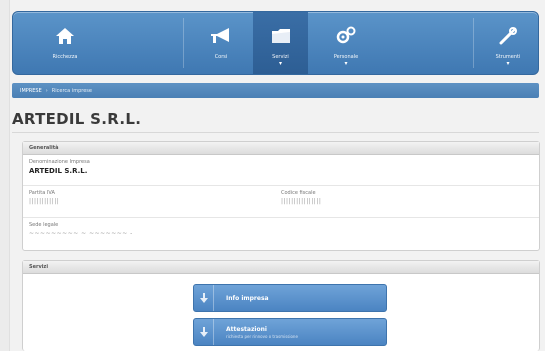 The width and height of the screenshot is (545, 351). I want to click on nav-item-strumenti: Strumenti ▾, so click(508, 43).